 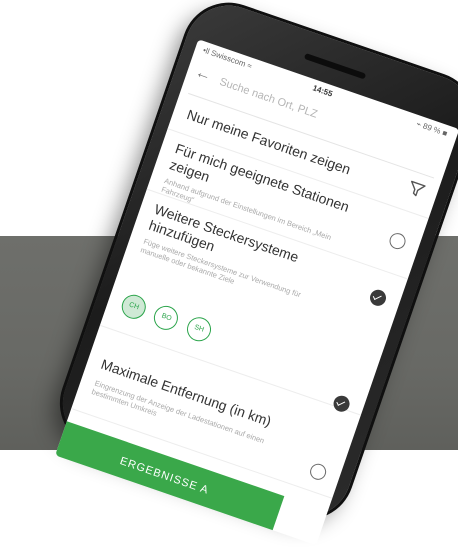 What do you see at coordinates (322, 91) in the screenshot?
I see `status-time: 14:55` at bounding box center [322, 91].